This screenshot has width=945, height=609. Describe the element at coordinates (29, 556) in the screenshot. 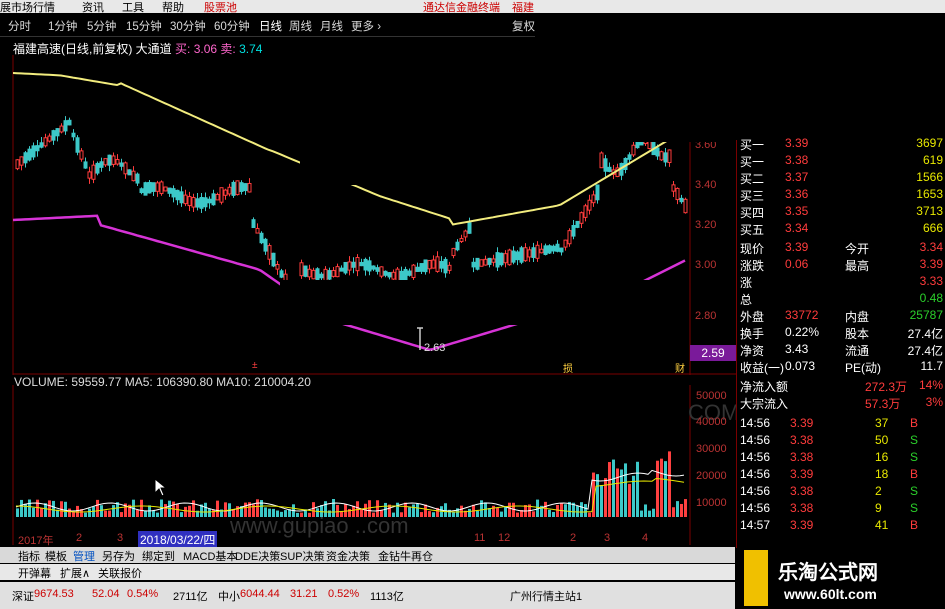

I see `tab-indicator: 指标` at that location.